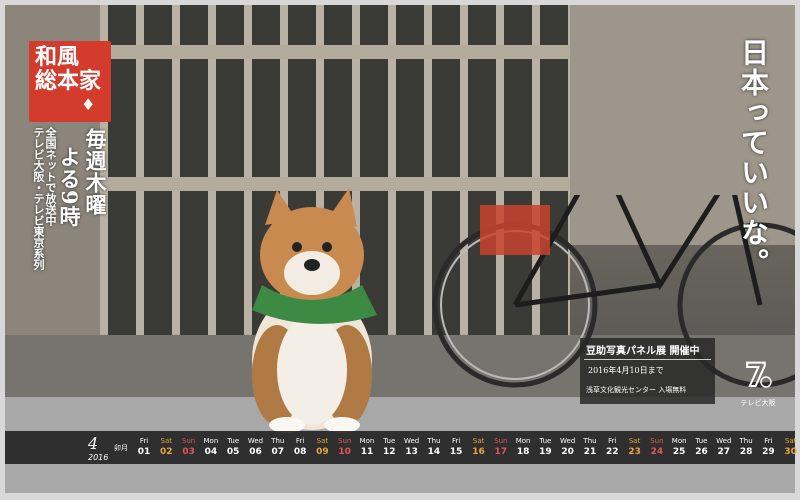 The width and height of the screenshot is (800, 500). I want to click on calendar-day: Tue 26, so click(702, 447).